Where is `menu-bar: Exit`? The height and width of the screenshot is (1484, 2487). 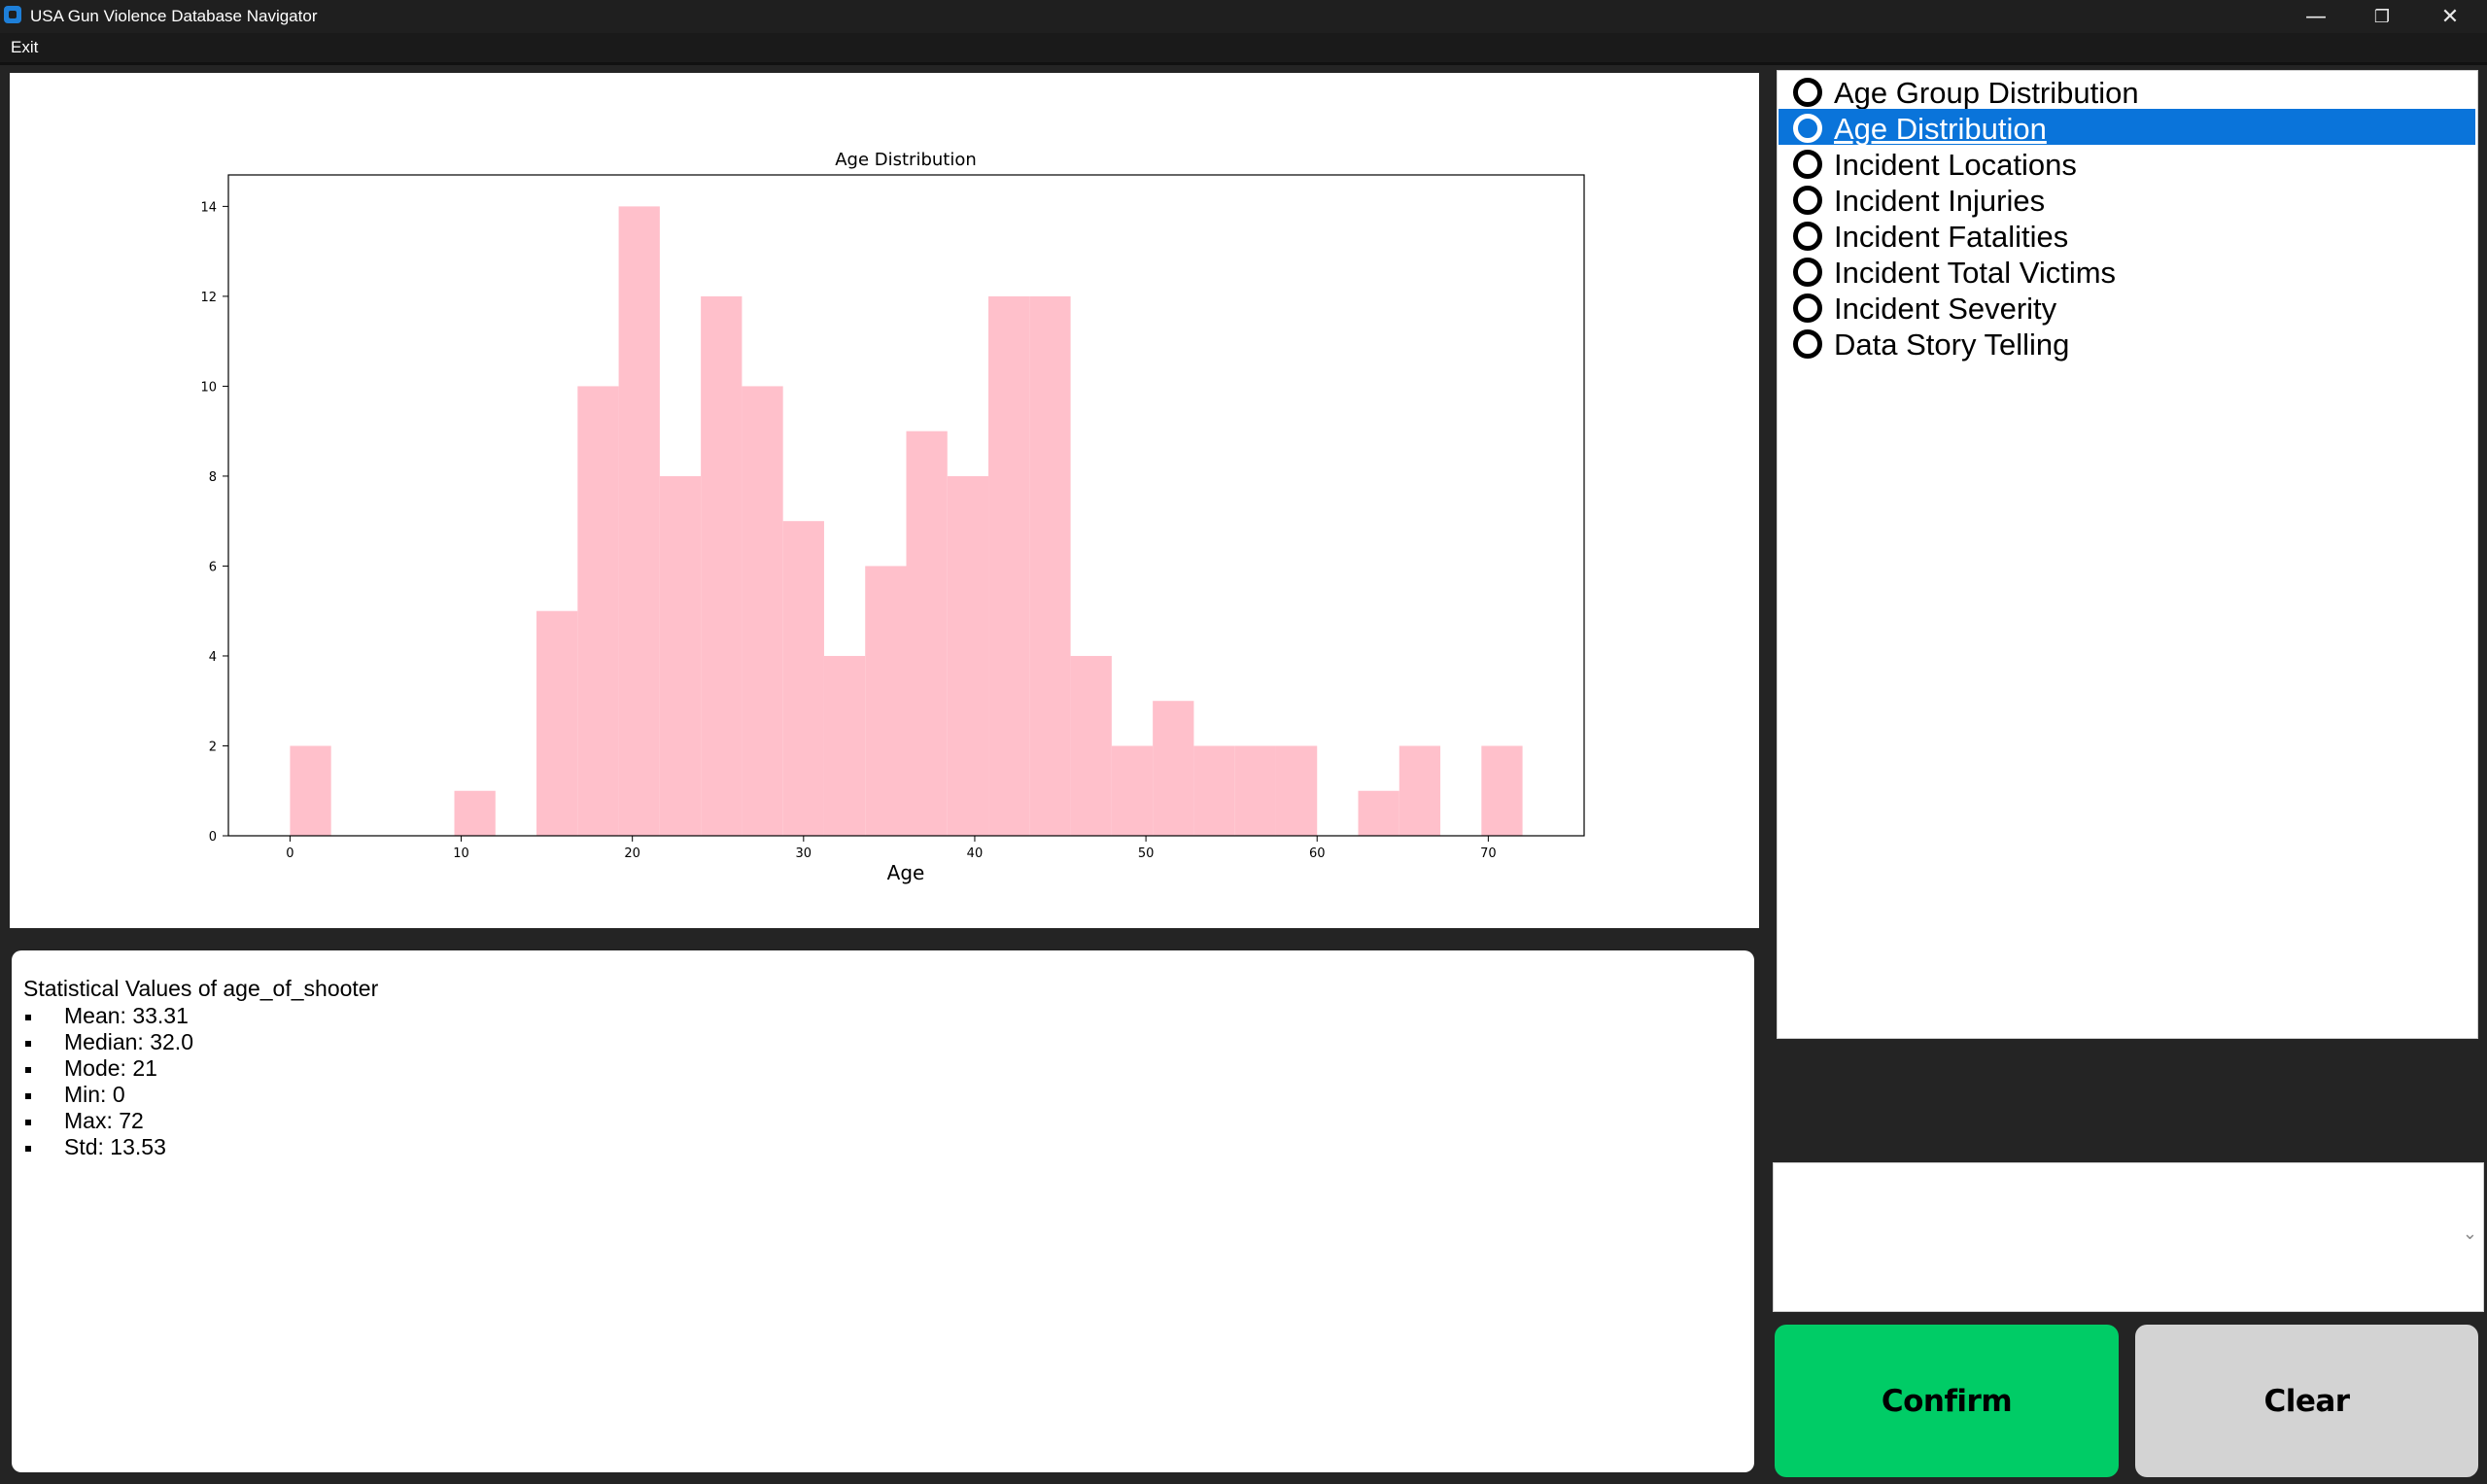 menu-bar: Exit is located at coordinates (1243, 49).